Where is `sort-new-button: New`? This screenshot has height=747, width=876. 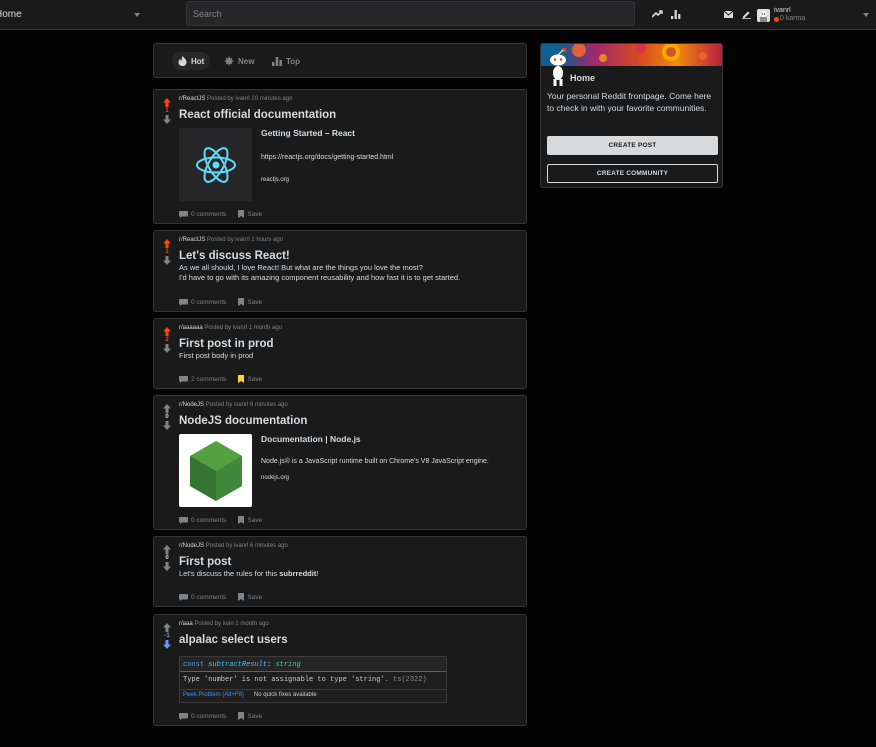
sort-new-button: New is located at coordinates (239, 61).